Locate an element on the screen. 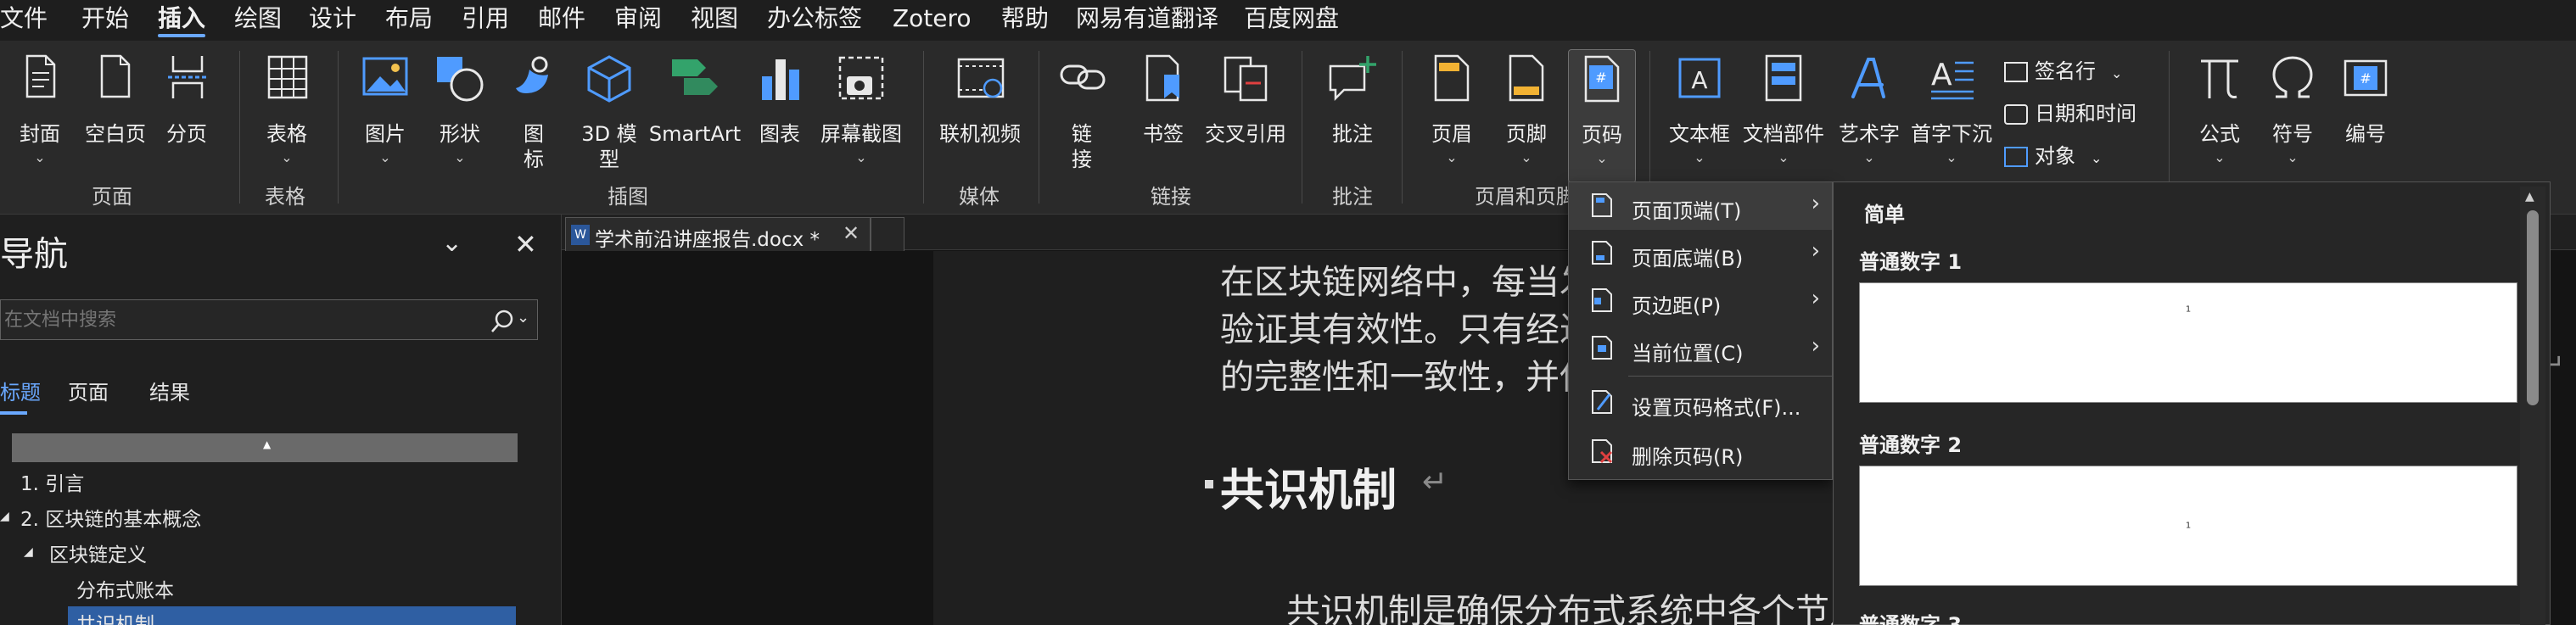 The width and height of the screenshot is (2576, 625). menu-item-current-position: 当前位置(C) › is located at coordinates (1701, 349).